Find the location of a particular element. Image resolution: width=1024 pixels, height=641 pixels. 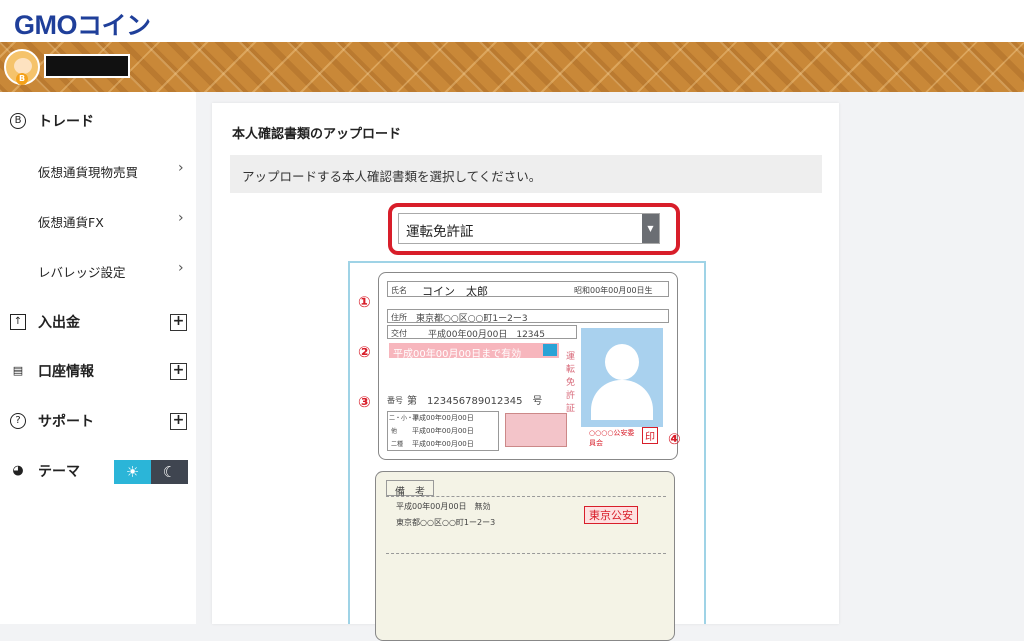

birth-value: 昭和00年00月00日生 is located at coordinates (613, 290).